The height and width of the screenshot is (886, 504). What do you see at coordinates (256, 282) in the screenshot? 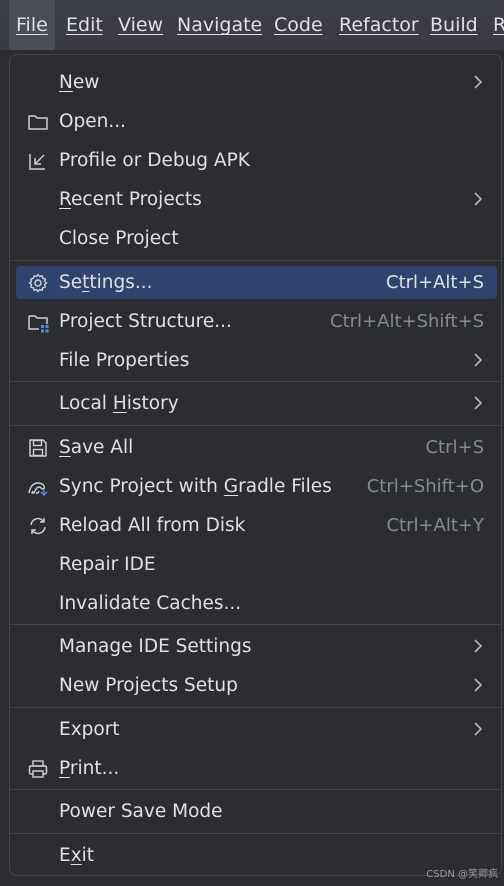
I see `menu-item-settings: Settings... Ctrl+Alt+S` at bounding box center [256, 282].